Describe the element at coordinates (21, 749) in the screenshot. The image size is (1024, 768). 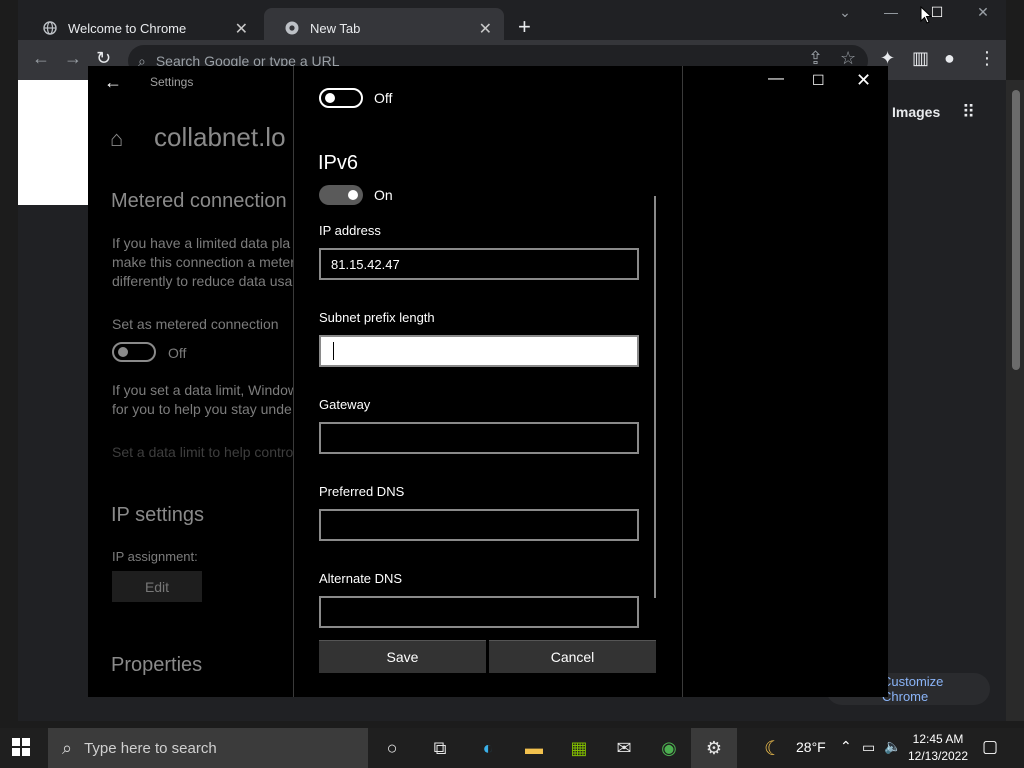
I see `windows-start-icon` at that location.